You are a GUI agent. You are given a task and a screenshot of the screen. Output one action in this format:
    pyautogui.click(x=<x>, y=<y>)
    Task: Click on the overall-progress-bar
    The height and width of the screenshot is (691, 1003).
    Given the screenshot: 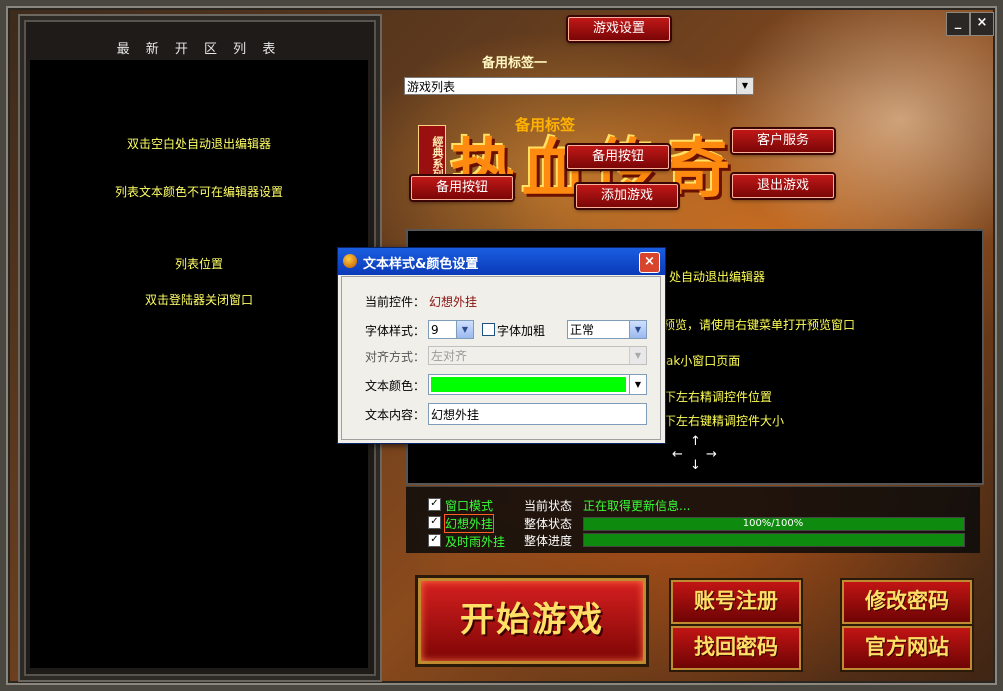 What is the action you would take?
    pyautogui.click(x=774, y=540)
    